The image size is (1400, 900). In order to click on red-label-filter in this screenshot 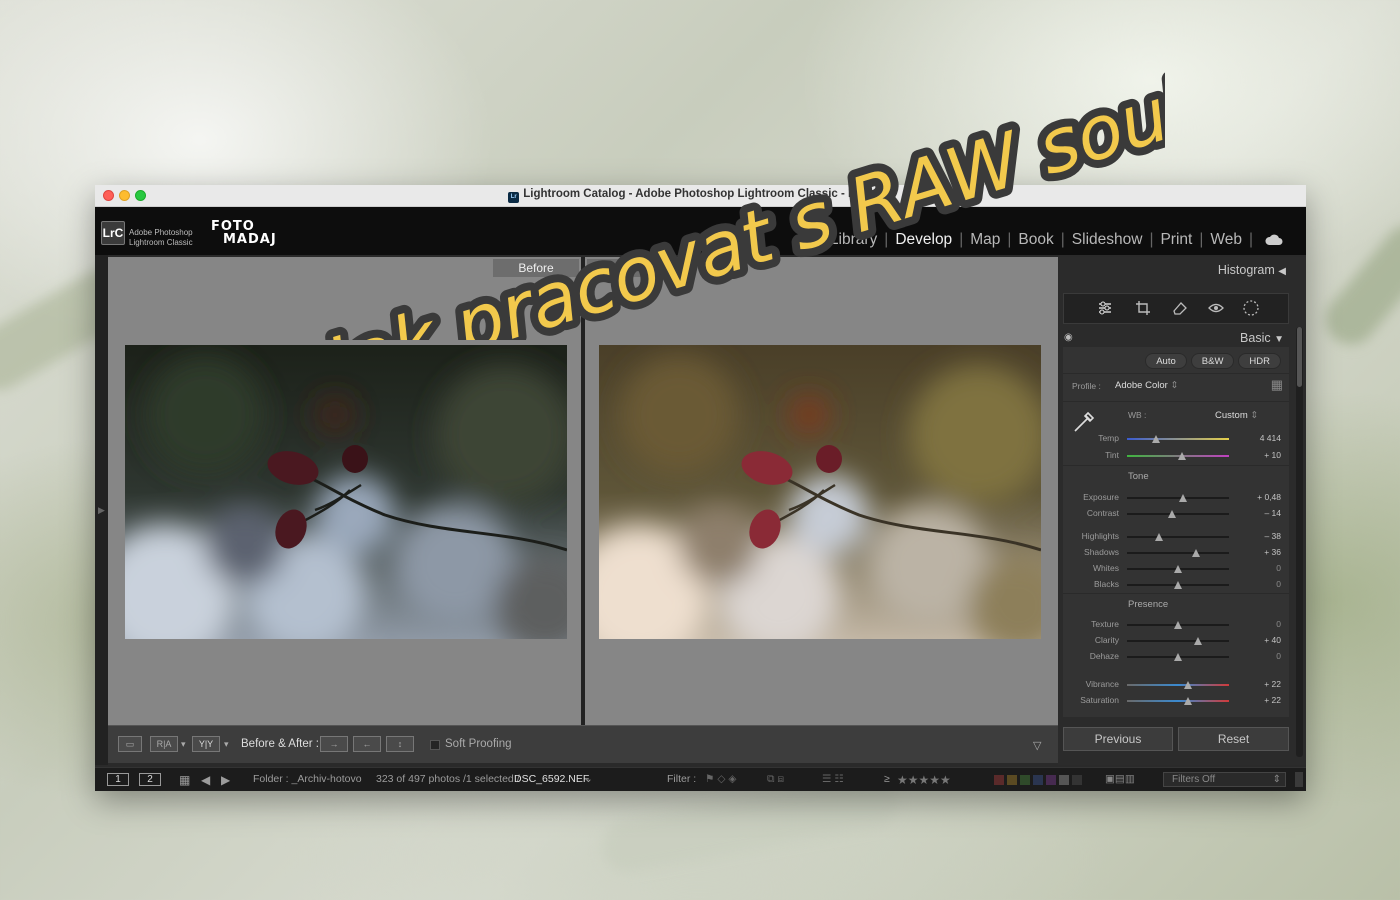, I will do `click(999, 780)`.